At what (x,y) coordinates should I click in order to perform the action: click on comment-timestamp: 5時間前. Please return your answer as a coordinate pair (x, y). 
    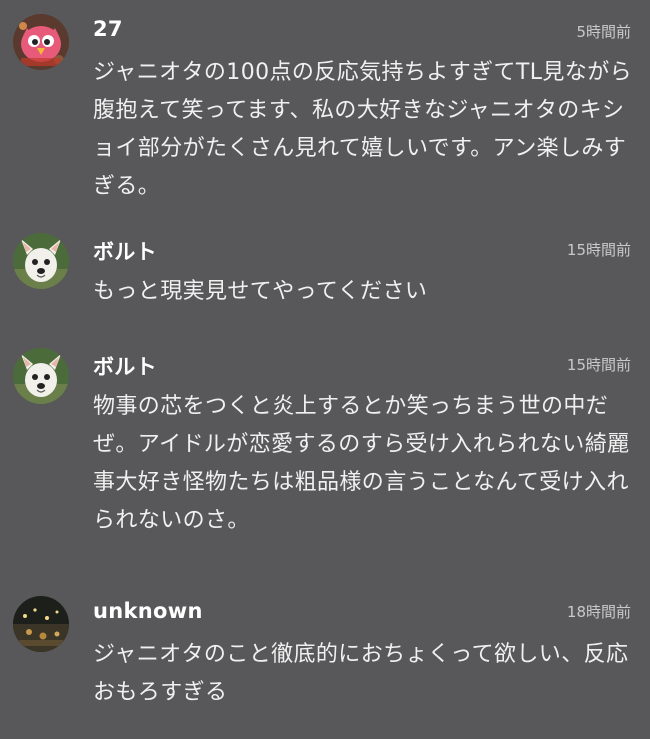
    Looking at the image, I should click on (603, 32).